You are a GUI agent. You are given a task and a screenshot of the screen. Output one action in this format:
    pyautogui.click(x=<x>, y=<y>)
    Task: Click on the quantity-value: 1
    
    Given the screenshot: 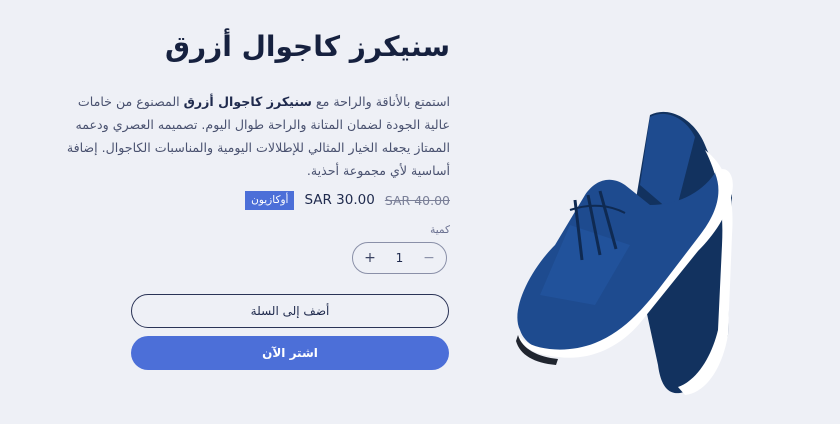 What is the action you would take?
    pyautogui.click(x=400, y=258)
    